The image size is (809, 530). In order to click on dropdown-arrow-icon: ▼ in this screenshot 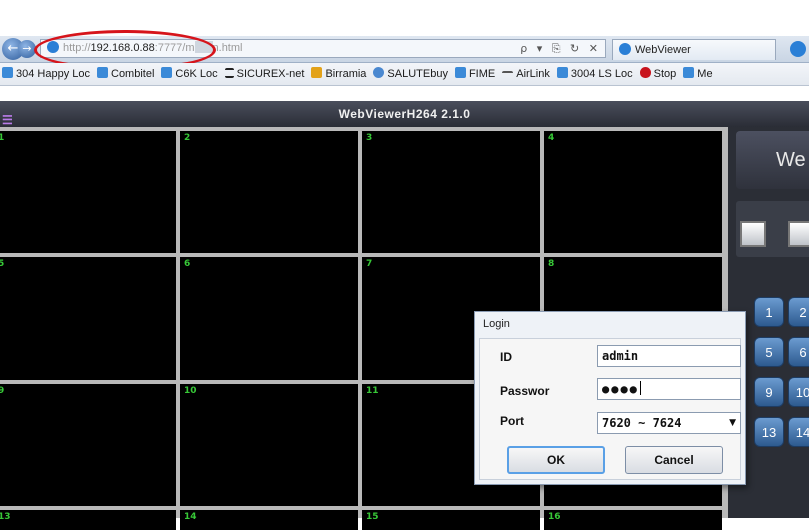, I will do `click(732, 423)`.